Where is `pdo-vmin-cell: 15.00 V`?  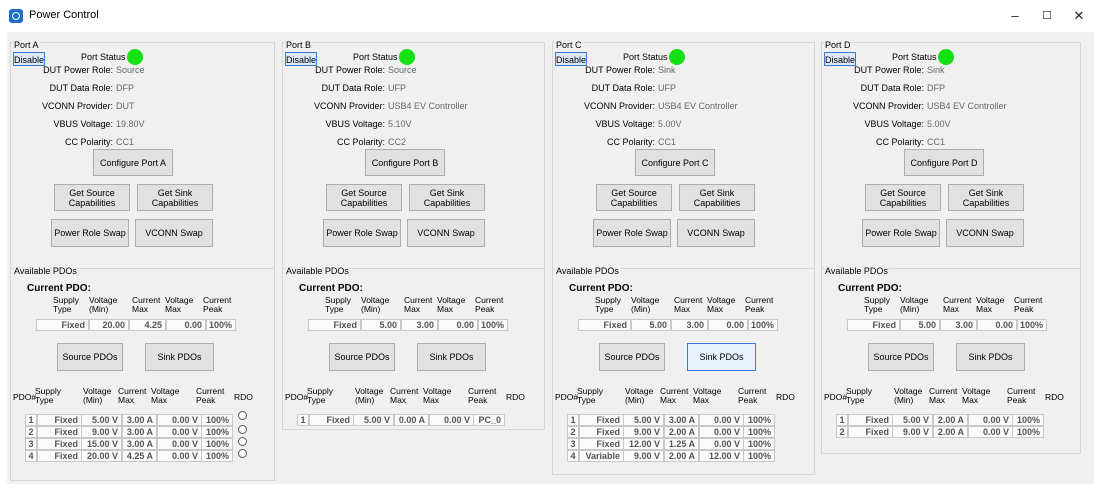 pdo-vmin-cell: 15.00 V is located at coordinates (101, 444).